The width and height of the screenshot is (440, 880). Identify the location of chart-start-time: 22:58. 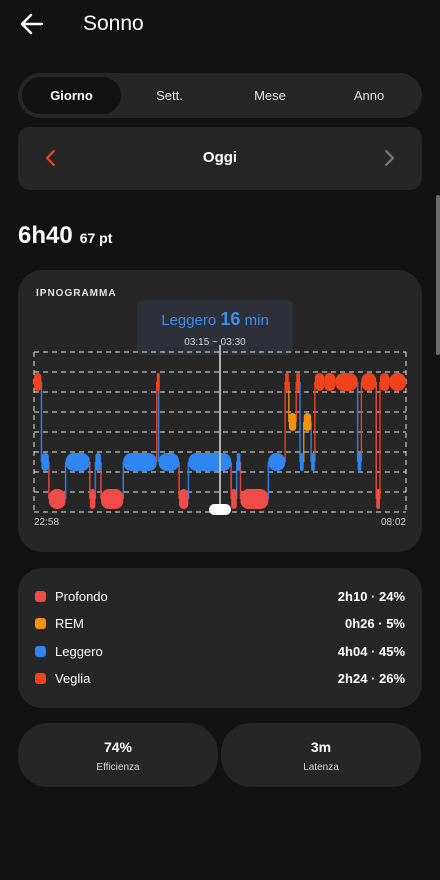
(47, 522).